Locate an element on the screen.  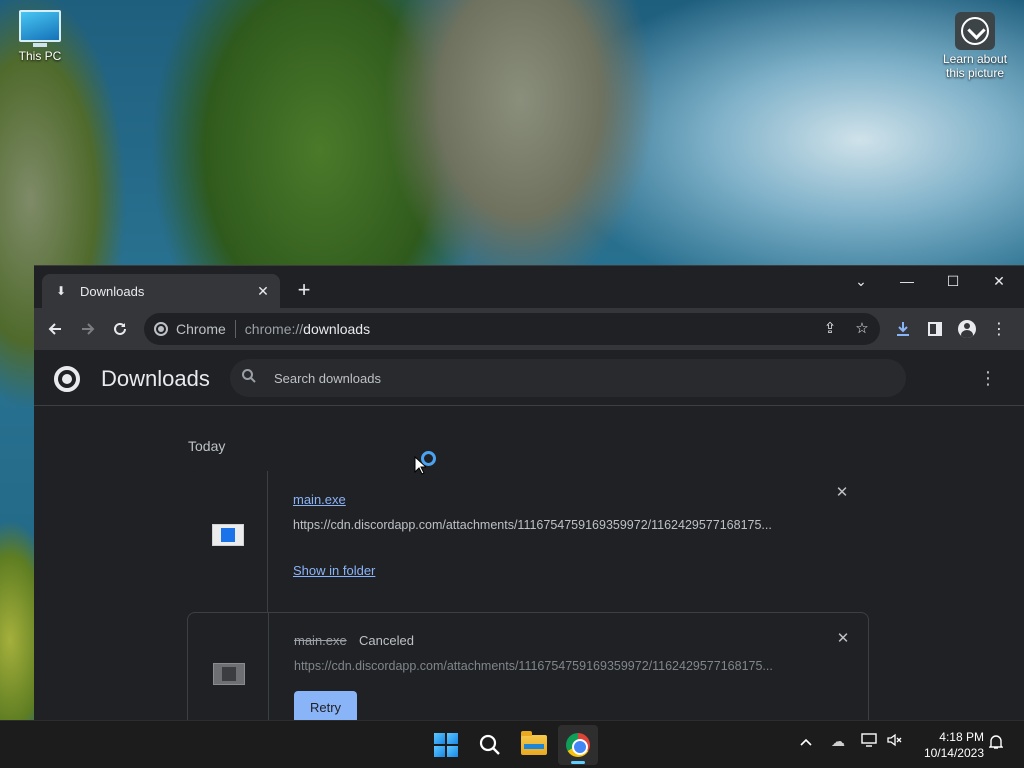
search-input is located at coordinates (574, 378).